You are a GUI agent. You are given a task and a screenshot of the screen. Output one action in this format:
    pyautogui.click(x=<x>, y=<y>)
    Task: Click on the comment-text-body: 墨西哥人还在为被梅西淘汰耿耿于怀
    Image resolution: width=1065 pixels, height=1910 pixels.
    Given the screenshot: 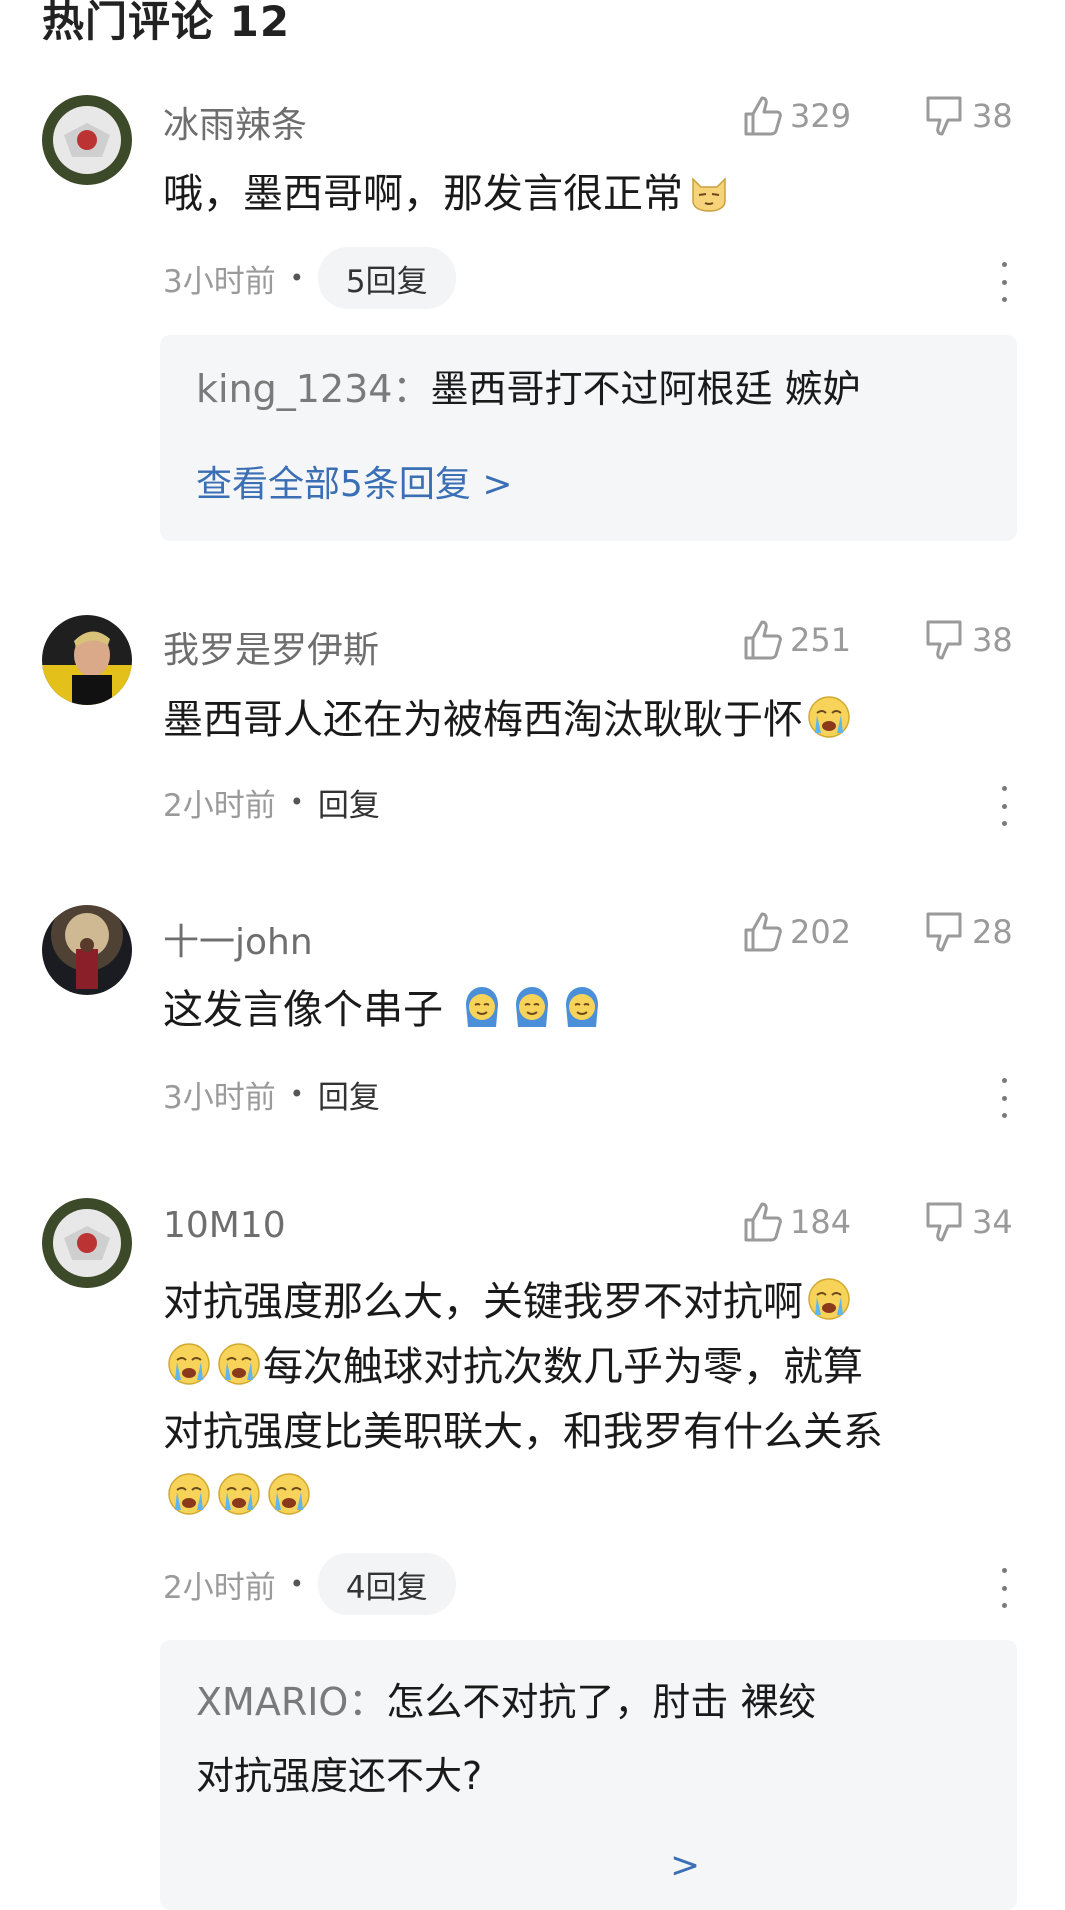 What is the action you would take?
    pyautogui.click(x=483, y=720)
    